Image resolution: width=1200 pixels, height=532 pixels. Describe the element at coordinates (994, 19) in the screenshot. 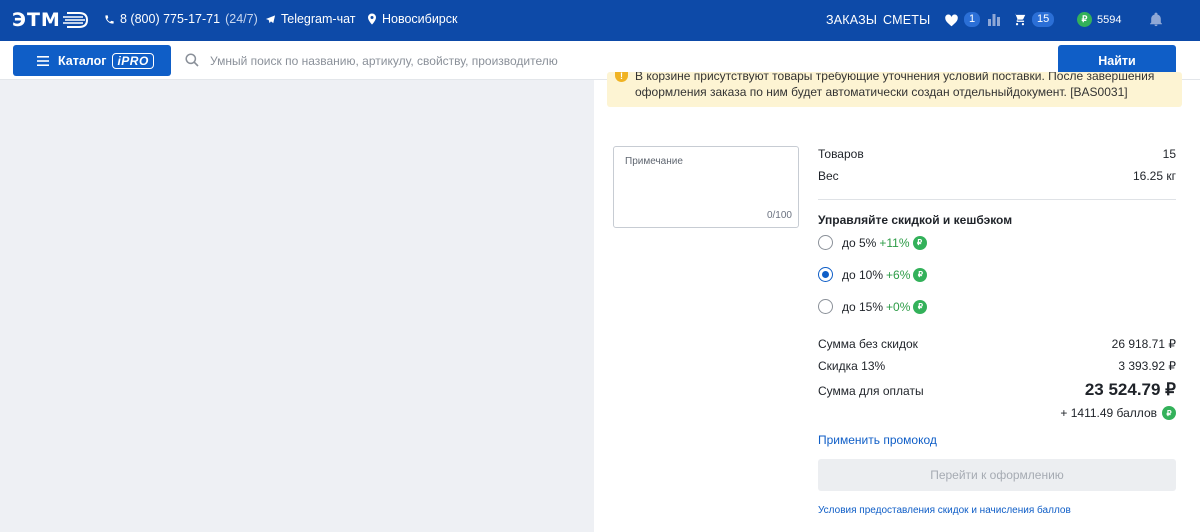

I see `compare-chart-icon` at that location.